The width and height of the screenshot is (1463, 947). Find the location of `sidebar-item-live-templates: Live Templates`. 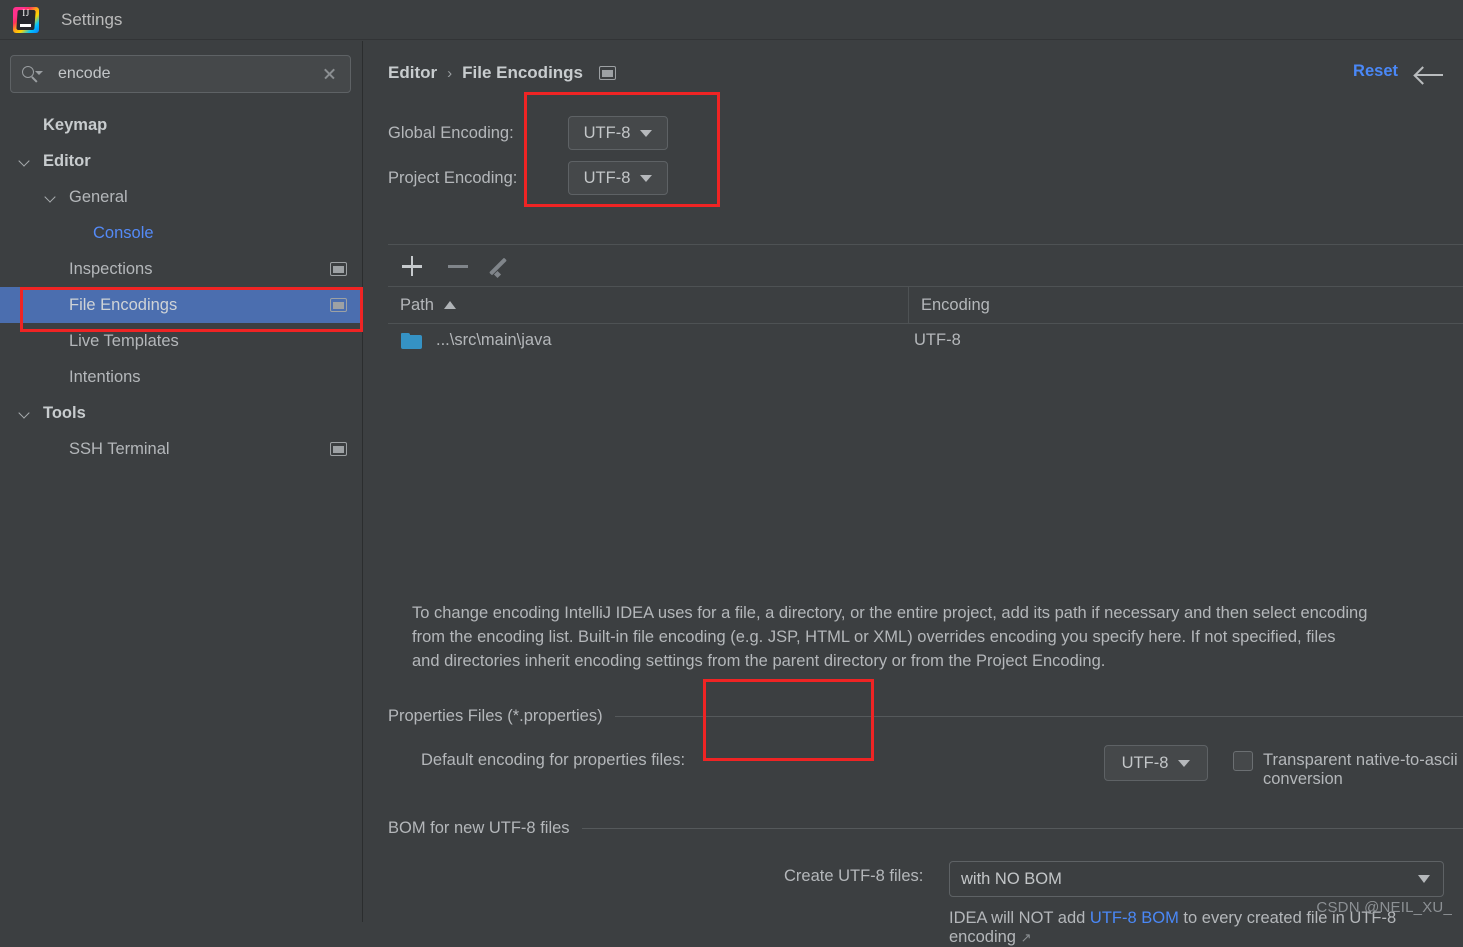

sidebar-item-live-templates: Live Templates is located at coordinates (181, 341).